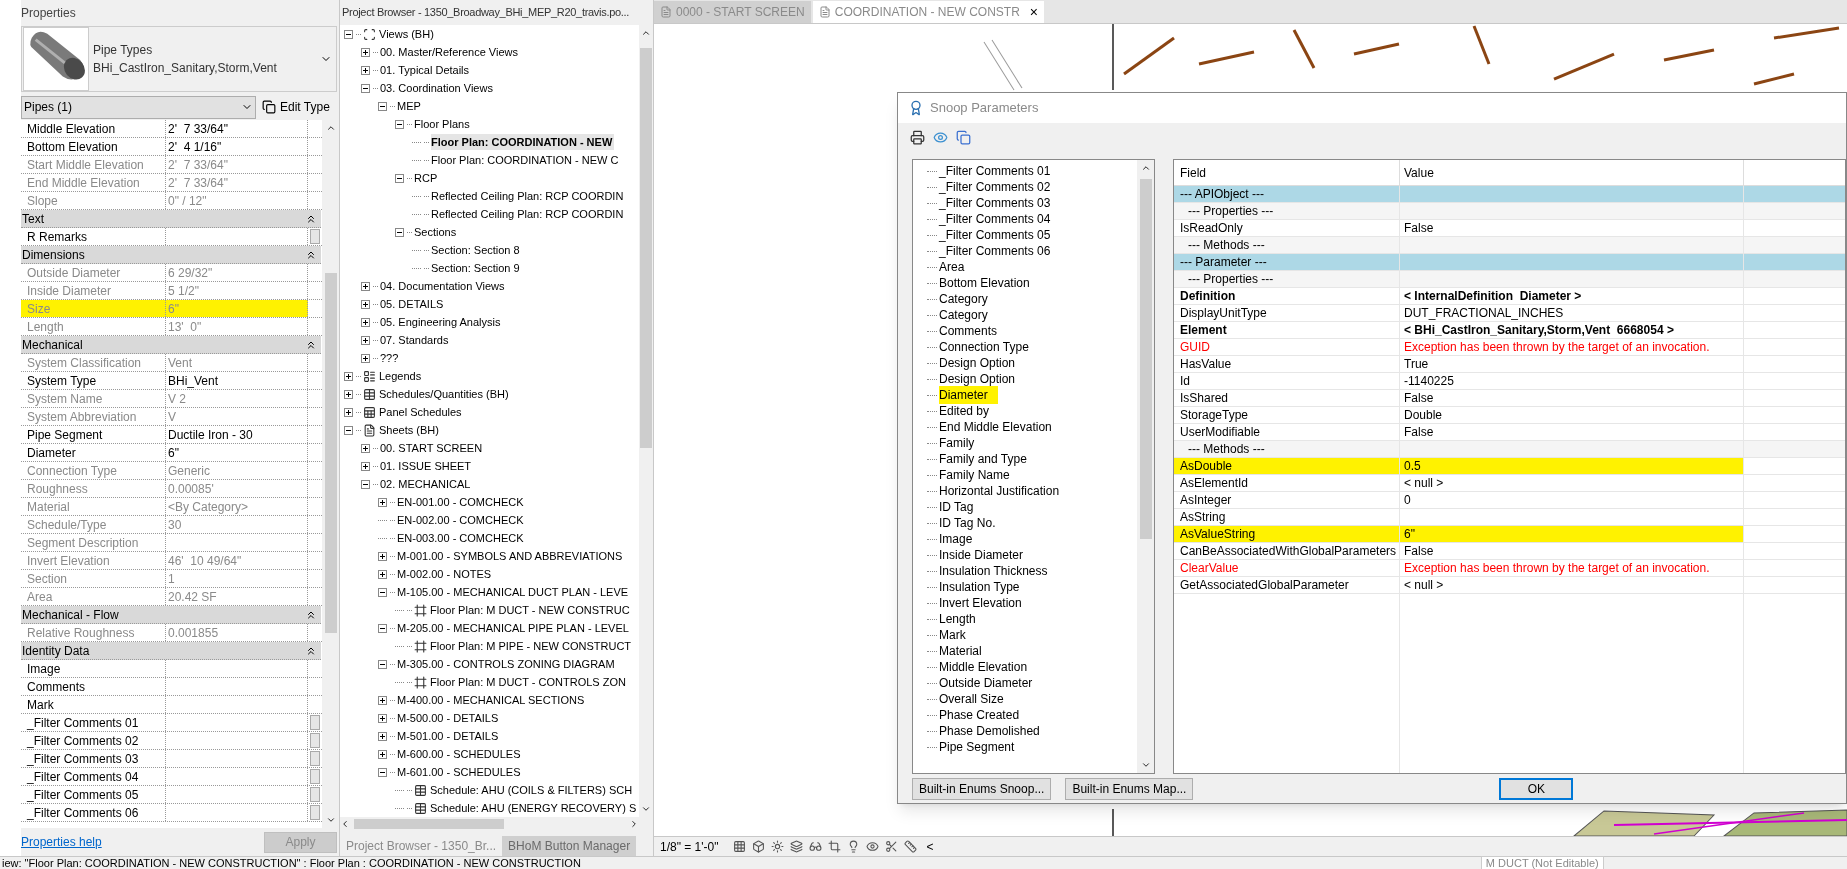  I want to click on tree-item: Panel Schedules, so click(421, 412).